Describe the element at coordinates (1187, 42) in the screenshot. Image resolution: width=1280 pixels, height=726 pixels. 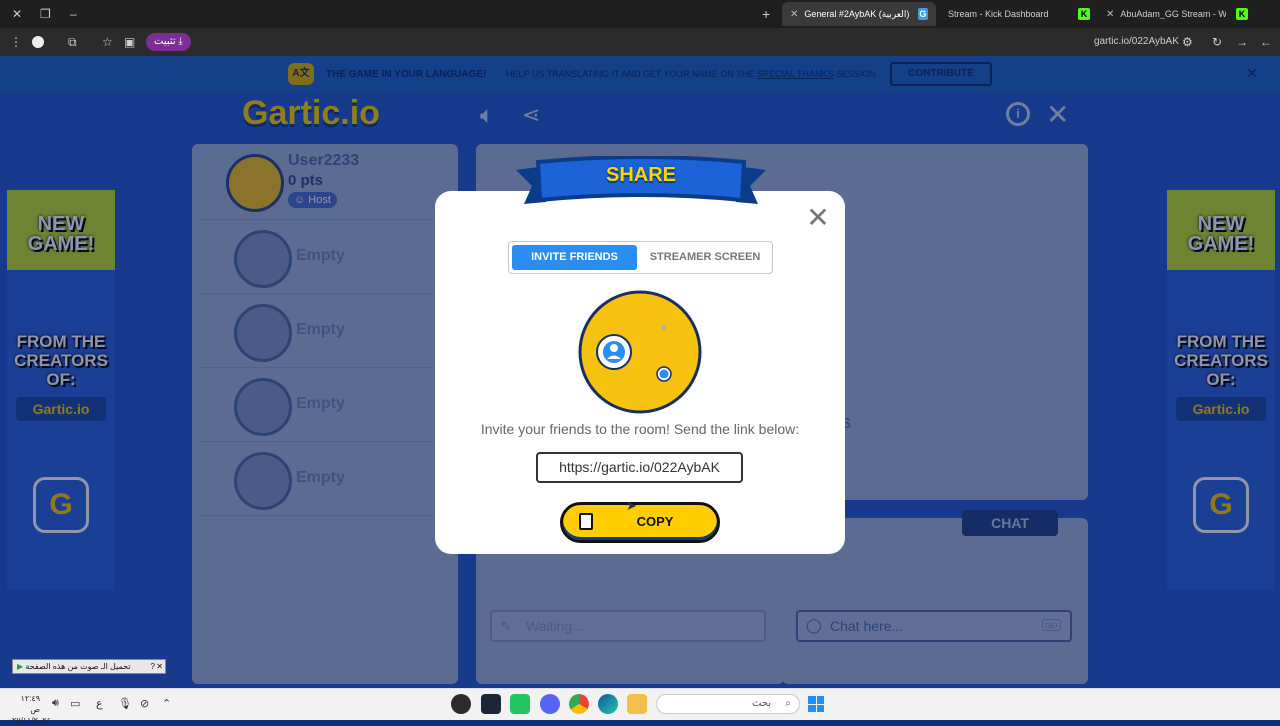
I see `site-settings-icon: ⚙` at that location.